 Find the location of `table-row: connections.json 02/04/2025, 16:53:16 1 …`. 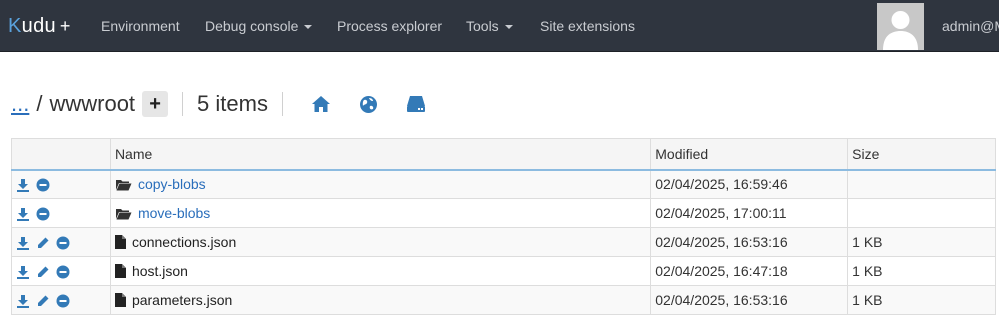

table-row: connections.json 02/04/2025, 16:53:16 1 … is located at coordinates (503, 242).